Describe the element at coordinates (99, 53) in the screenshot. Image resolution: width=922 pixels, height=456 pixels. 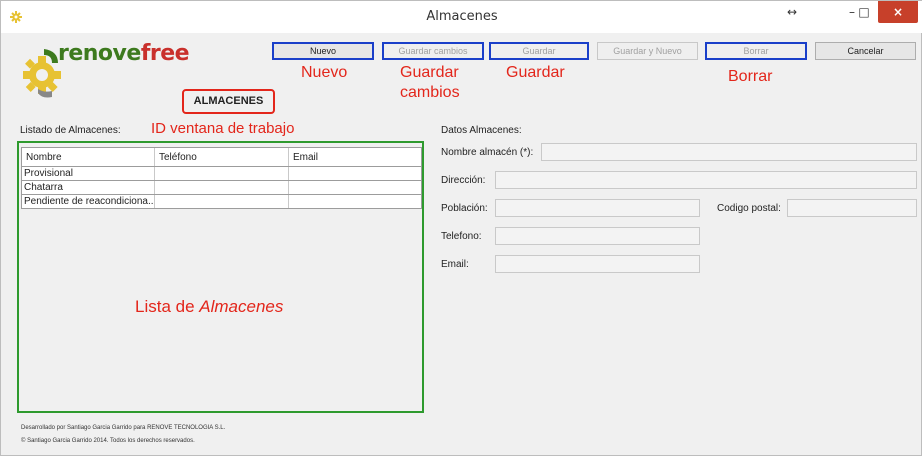
I see `logo-text-part1: renove` at that location.